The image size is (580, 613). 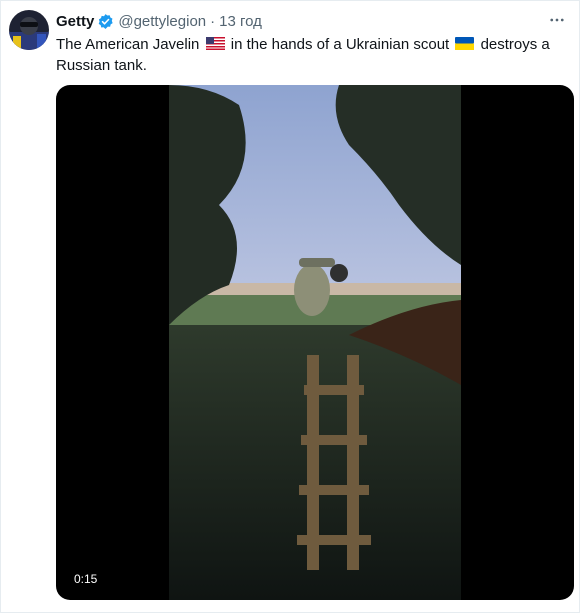 I want to click on author-name: Getty, so click(x=75, y=21).